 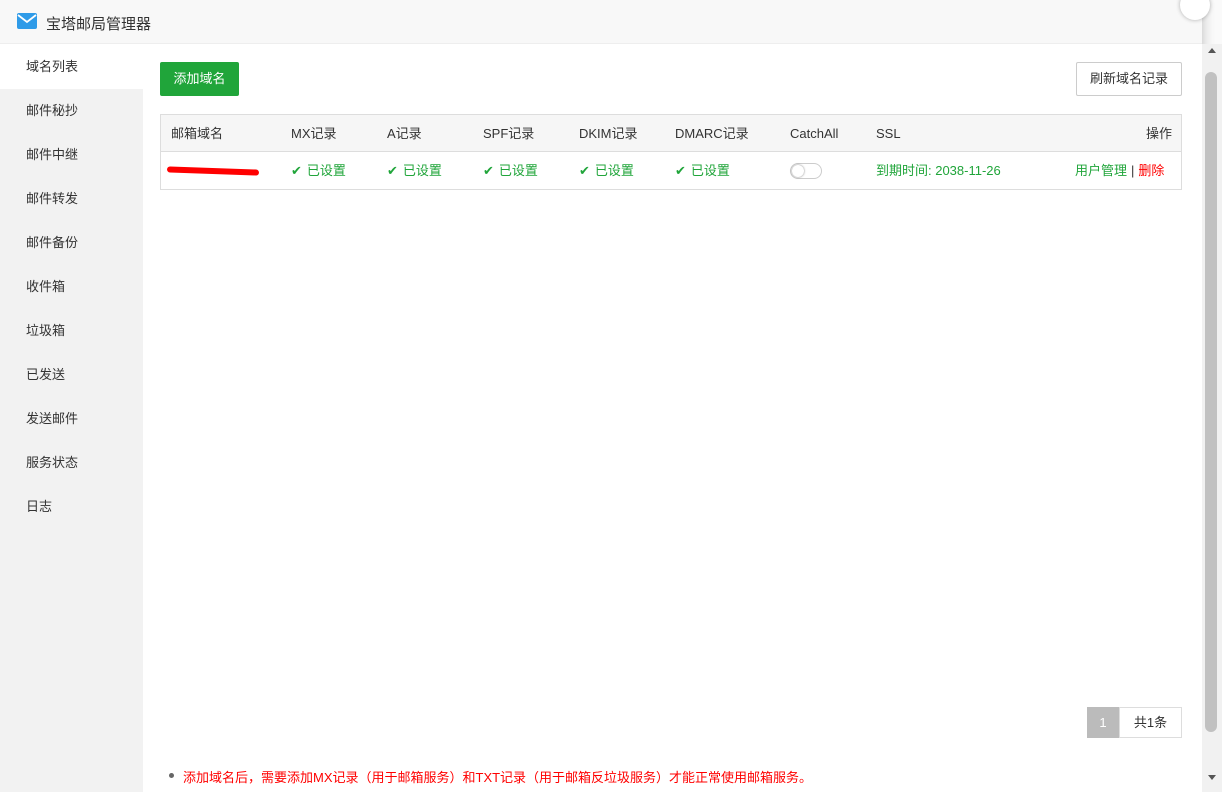 I want to click on spf-status: ✔ 已设置, so click(x=510, y=170).